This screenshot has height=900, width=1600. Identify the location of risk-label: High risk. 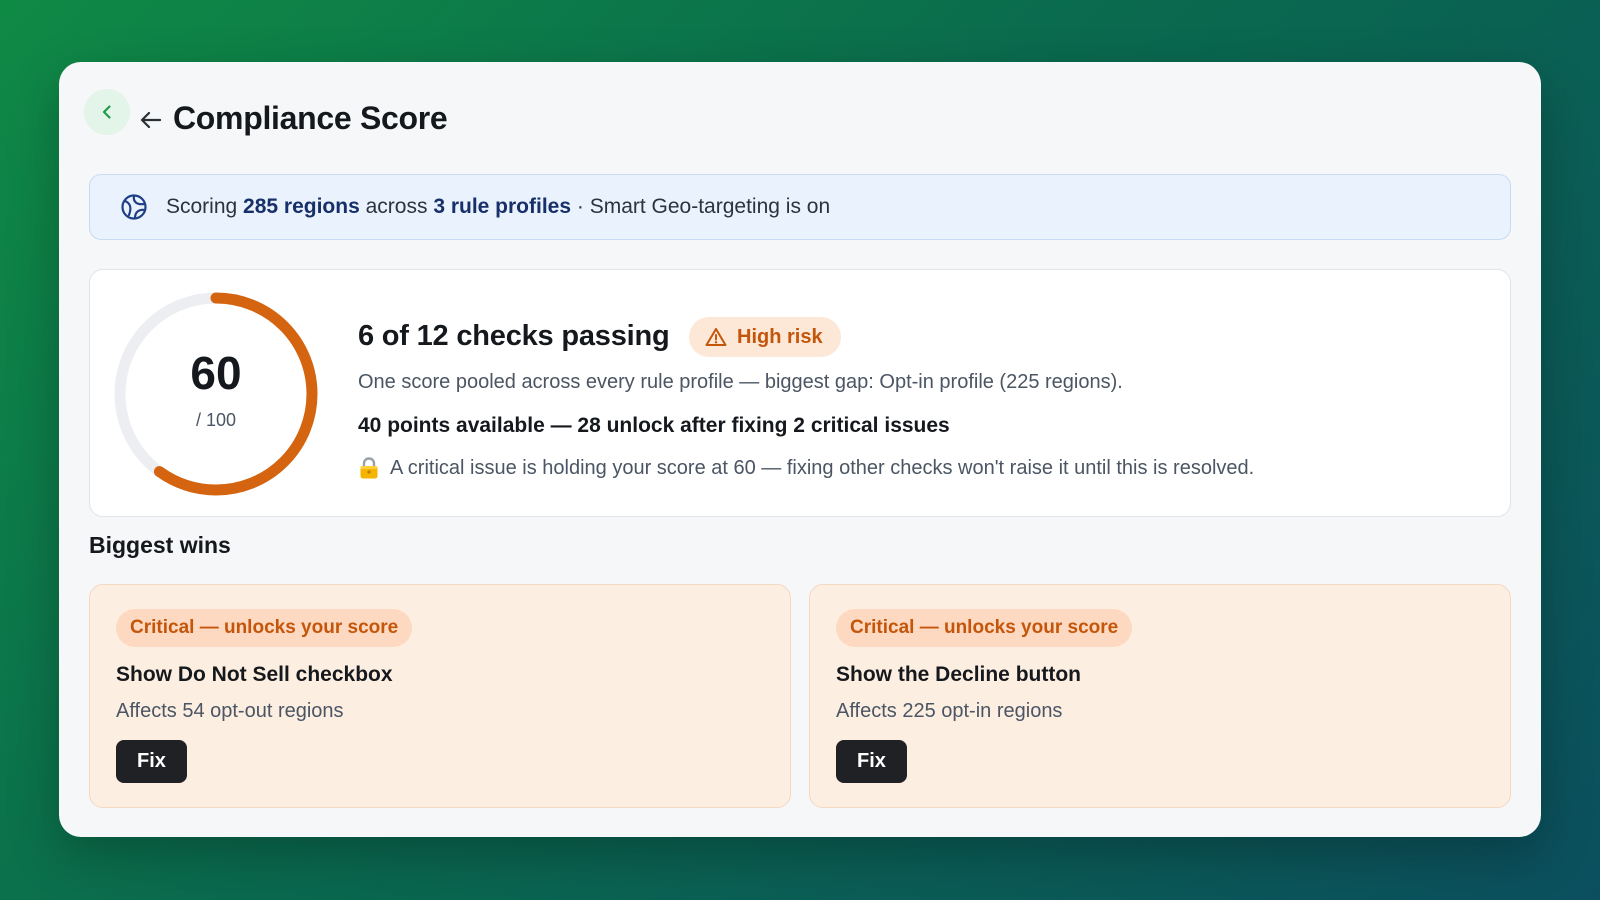
(780, 336).